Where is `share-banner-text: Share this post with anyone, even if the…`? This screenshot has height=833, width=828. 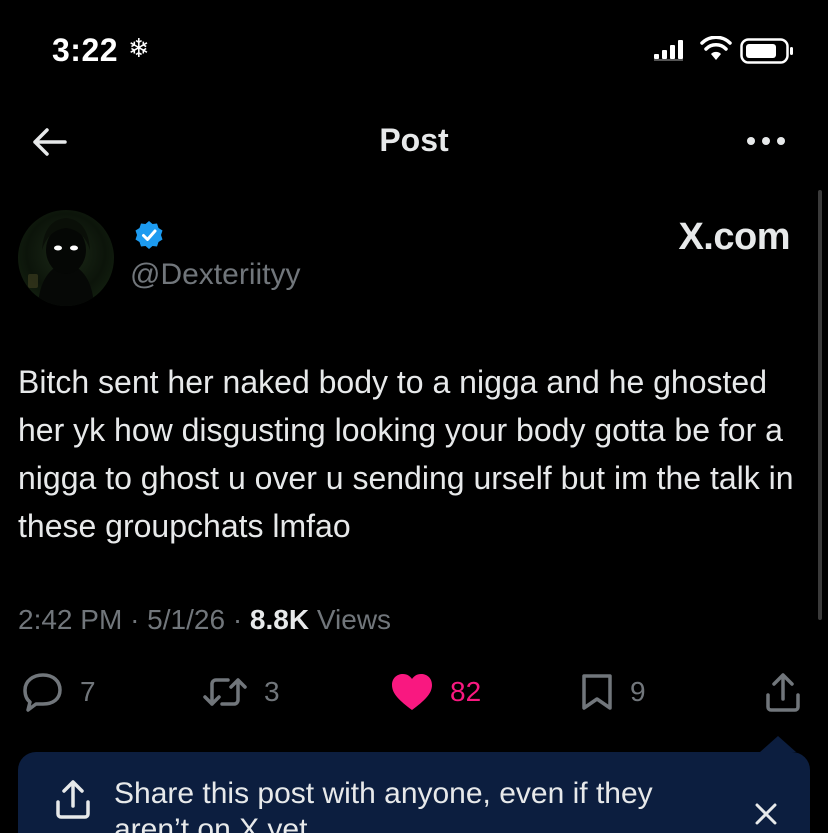 share-banner-text: Share this post with anyone, even if the… is located at coordinates (383, 805).